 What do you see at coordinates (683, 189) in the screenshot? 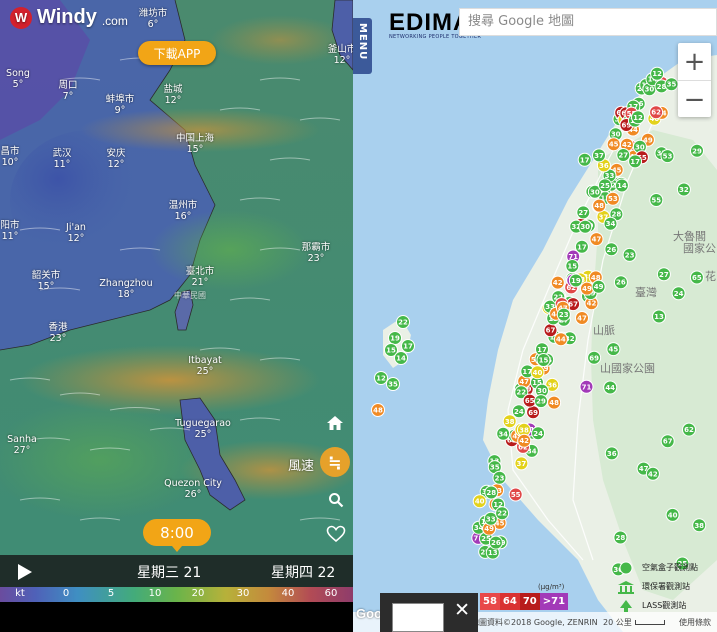
I see `aqi-marker: 32` at bounding box center [683, 189].